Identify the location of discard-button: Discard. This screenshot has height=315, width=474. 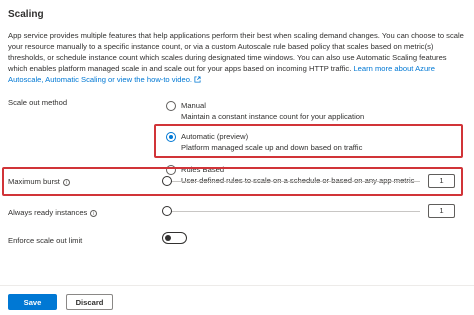
(89, 302).